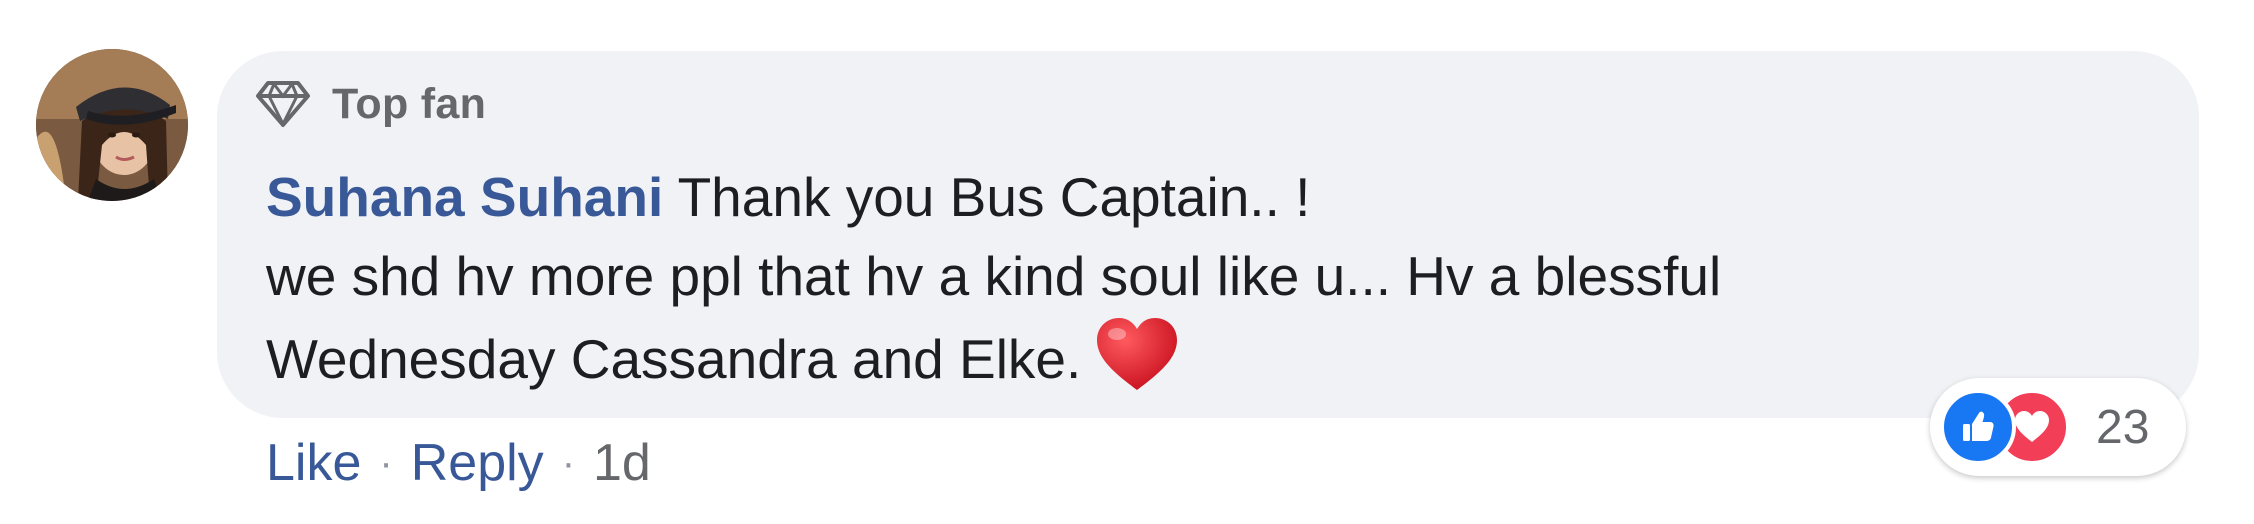 The image size is (2254, 524). I want to click on comment-actions: Like · Reply · 1d, so click(458, 463).